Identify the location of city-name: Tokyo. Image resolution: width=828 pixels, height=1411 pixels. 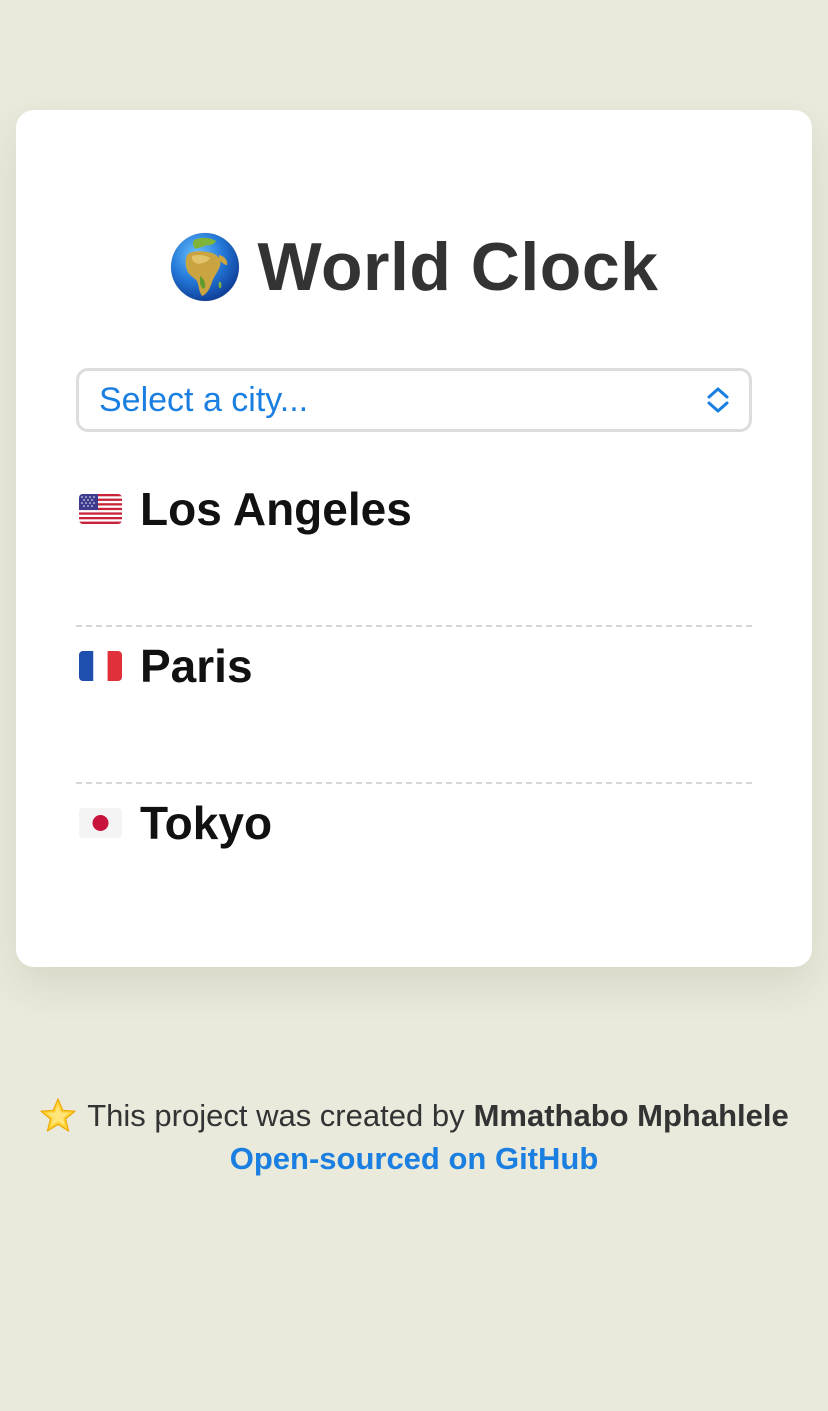
(206, 823).